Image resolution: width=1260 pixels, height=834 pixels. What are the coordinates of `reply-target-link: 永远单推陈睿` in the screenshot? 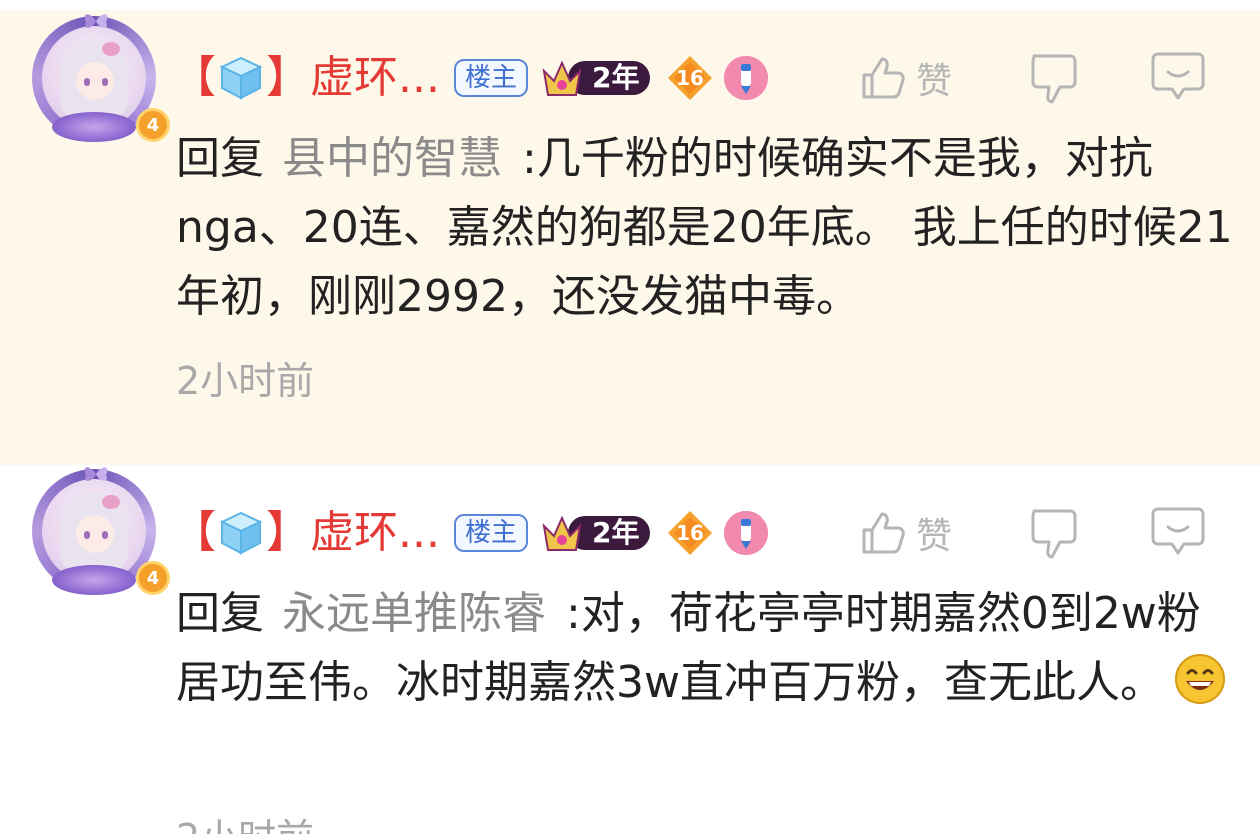 It's located at (414, 613).